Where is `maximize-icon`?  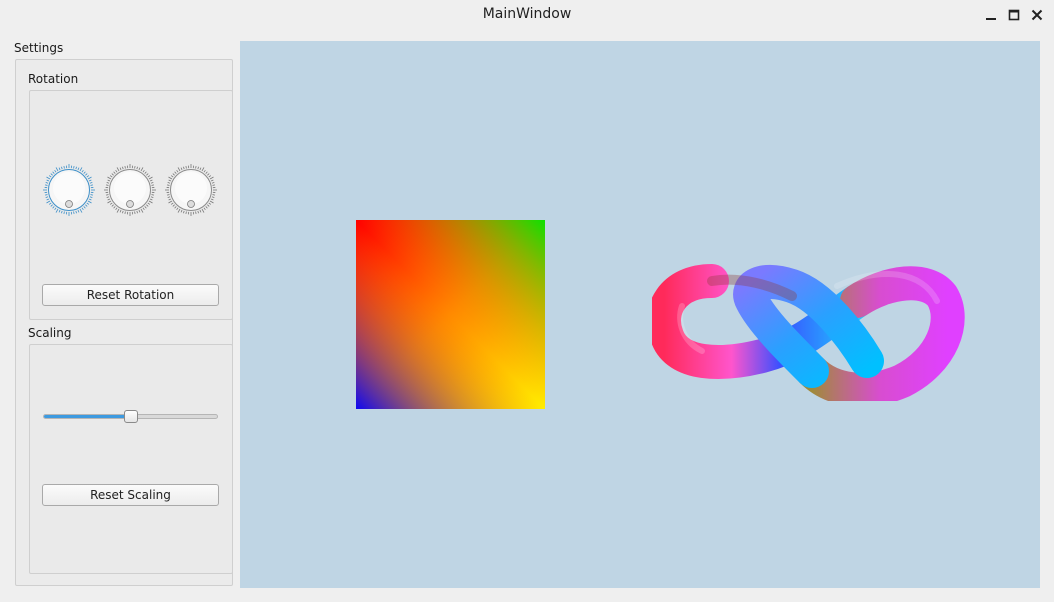
maximize-icon is located at coordinates (1014, 15).